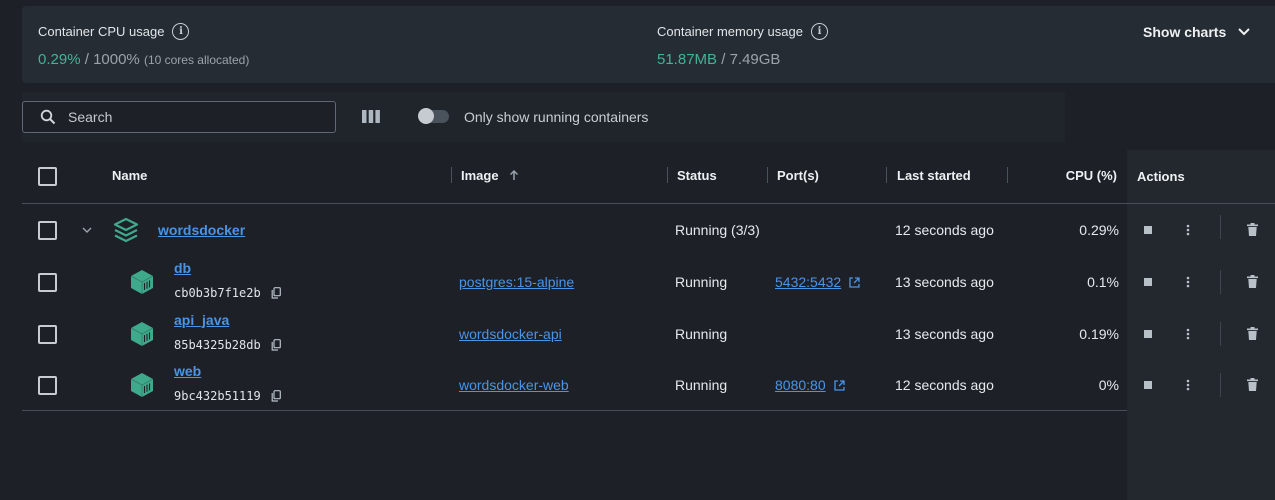  I want to click on show-charts-button: Show charts, so click(1196, 32).